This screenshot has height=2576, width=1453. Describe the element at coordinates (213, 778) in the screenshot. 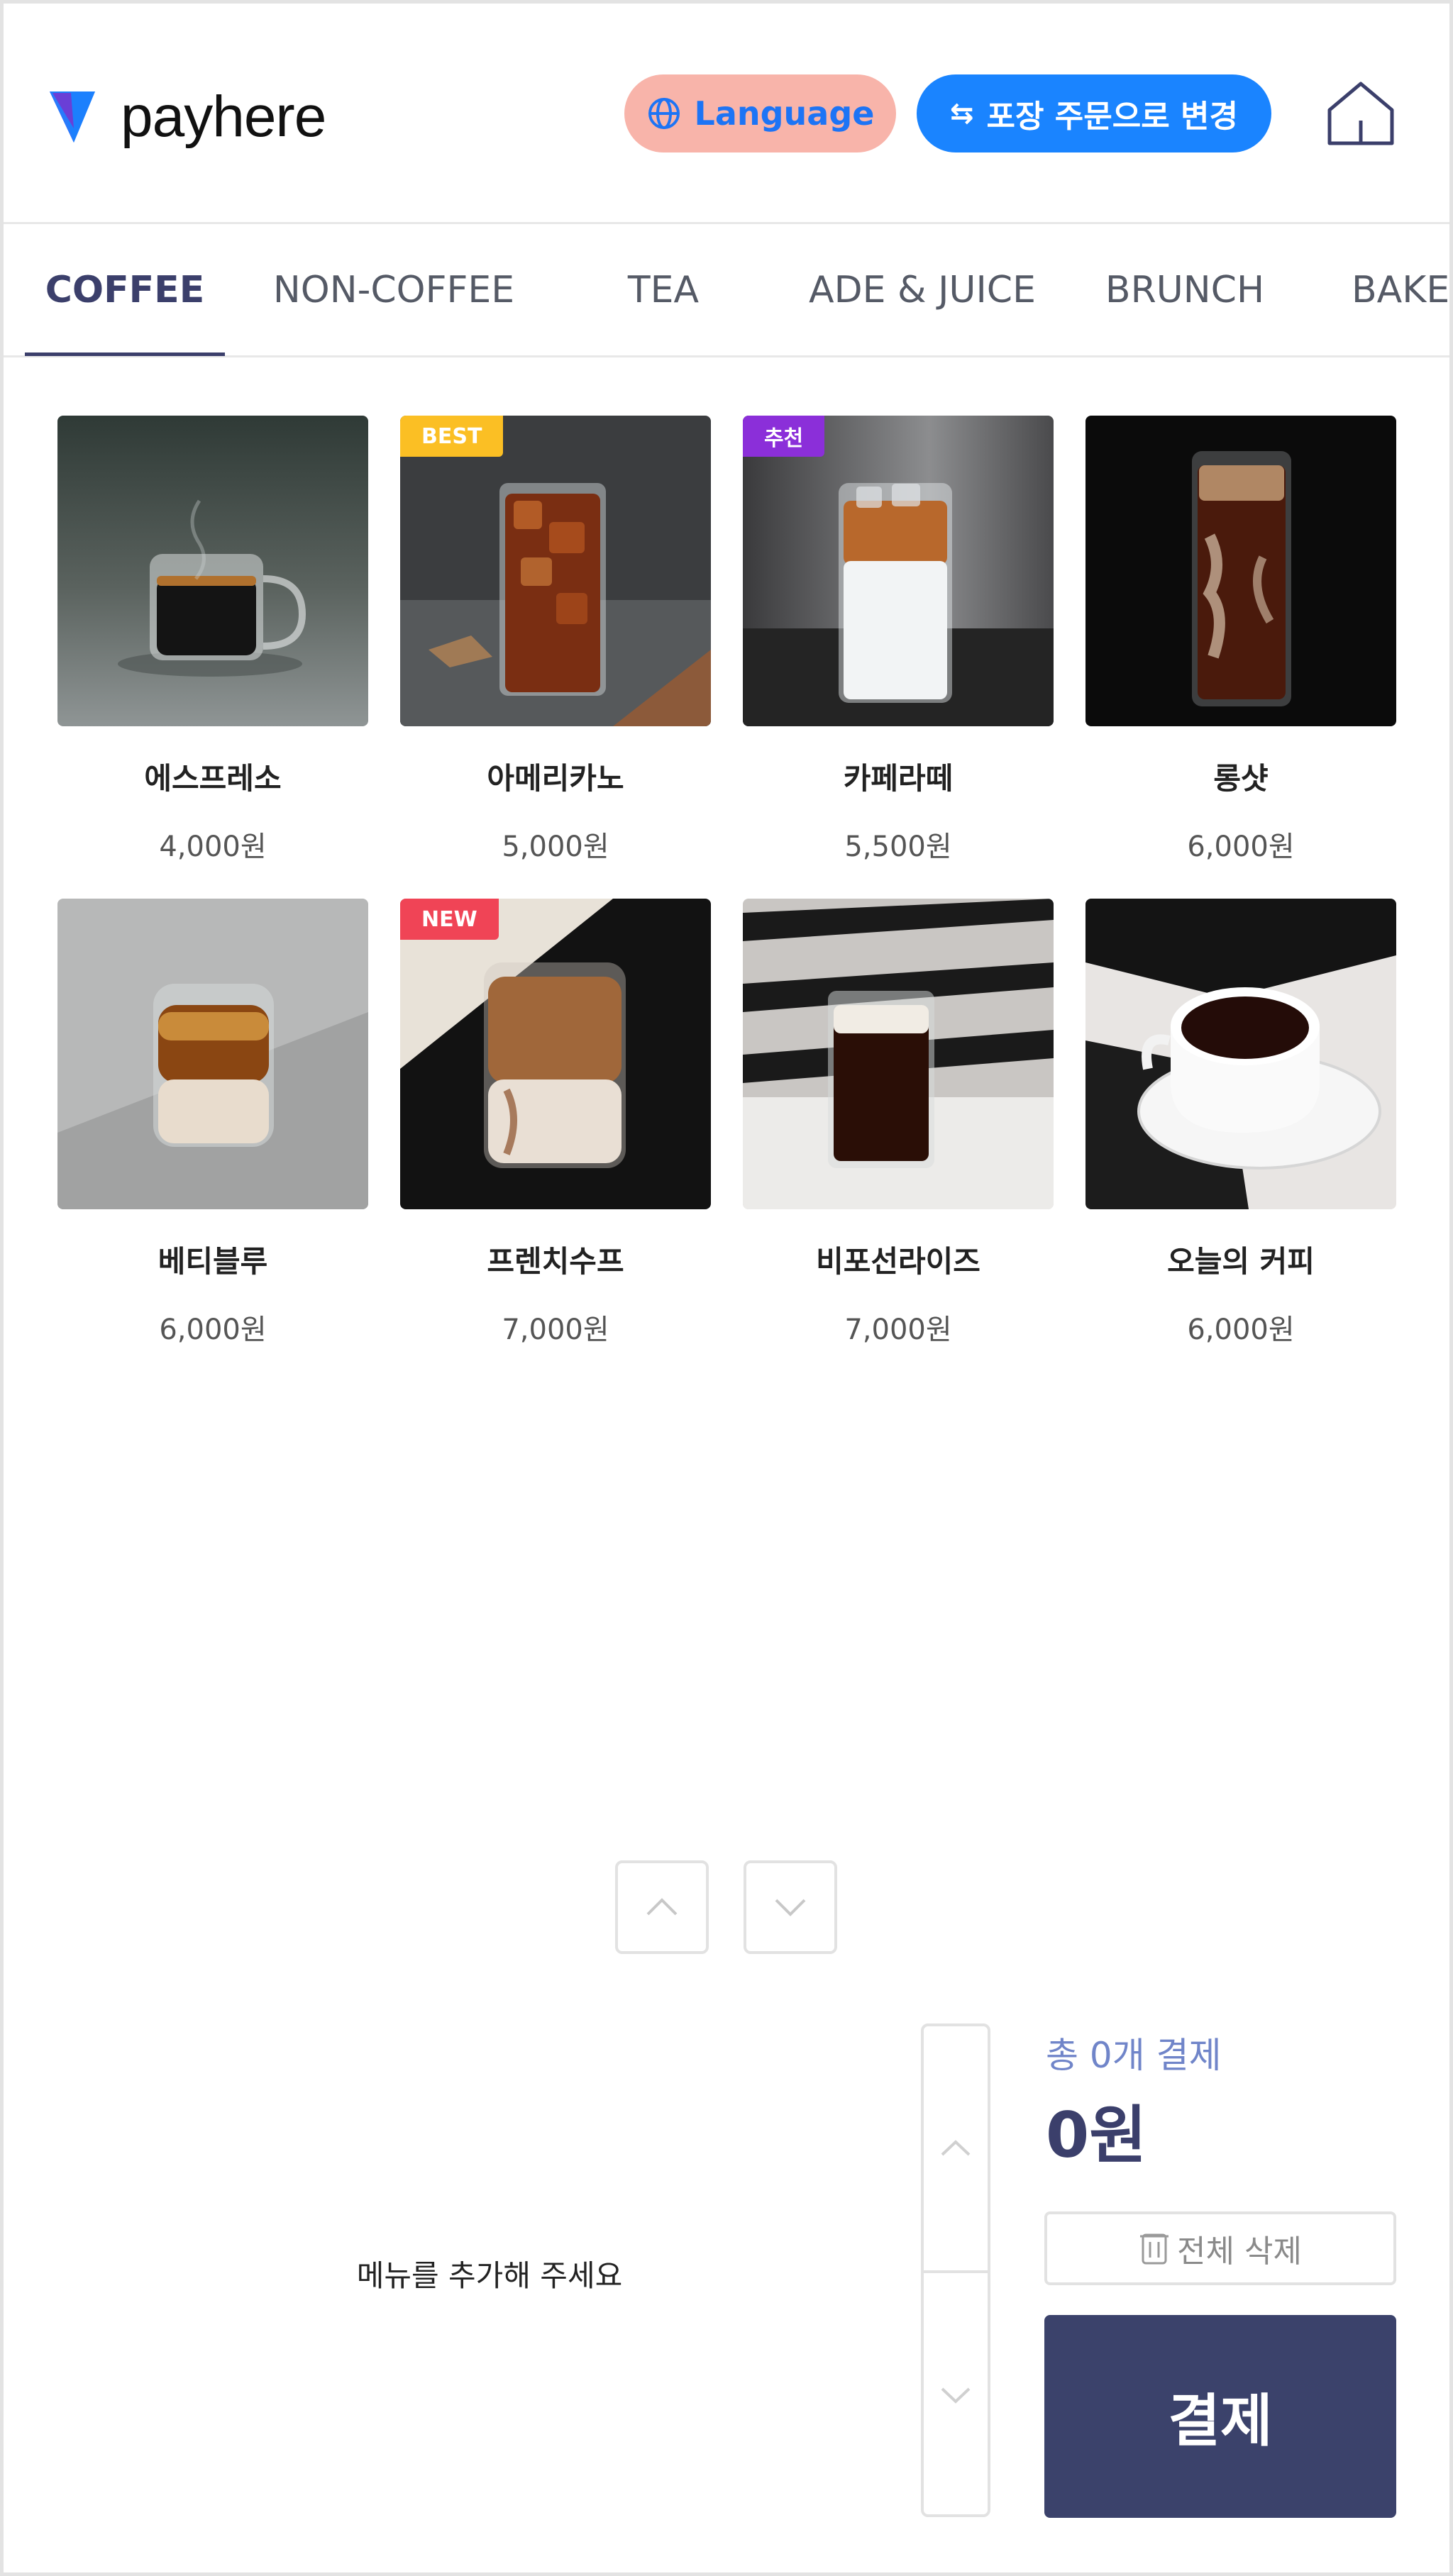

I see `menu-item-name: 에스프레소` at that location.